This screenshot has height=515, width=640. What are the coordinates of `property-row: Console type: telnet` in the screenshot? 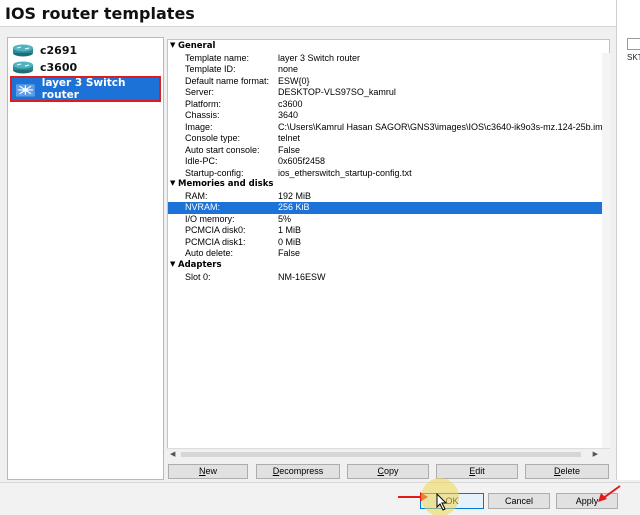 It's located at (388, 139).